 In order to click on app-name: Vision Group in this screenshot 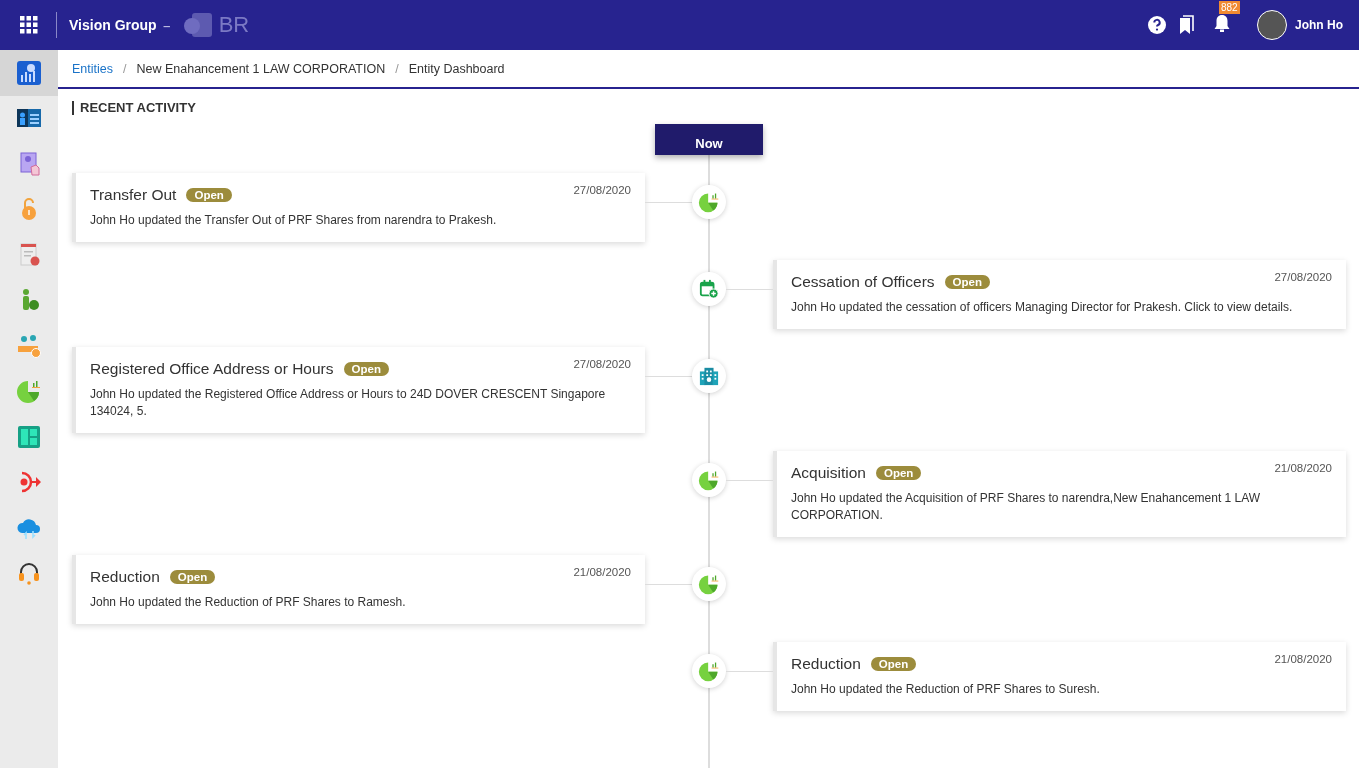, I will do `click(113, 25)`.